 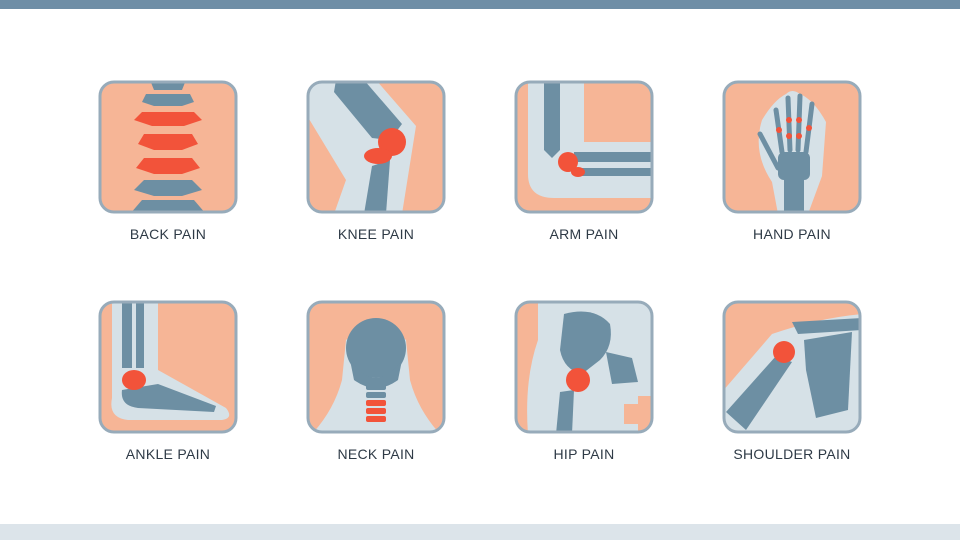 What do you see at coordinates (792, 454) in the screenshot?
I see `tile-label: SHOULDER PAIN` at bounding box center [792, 454].